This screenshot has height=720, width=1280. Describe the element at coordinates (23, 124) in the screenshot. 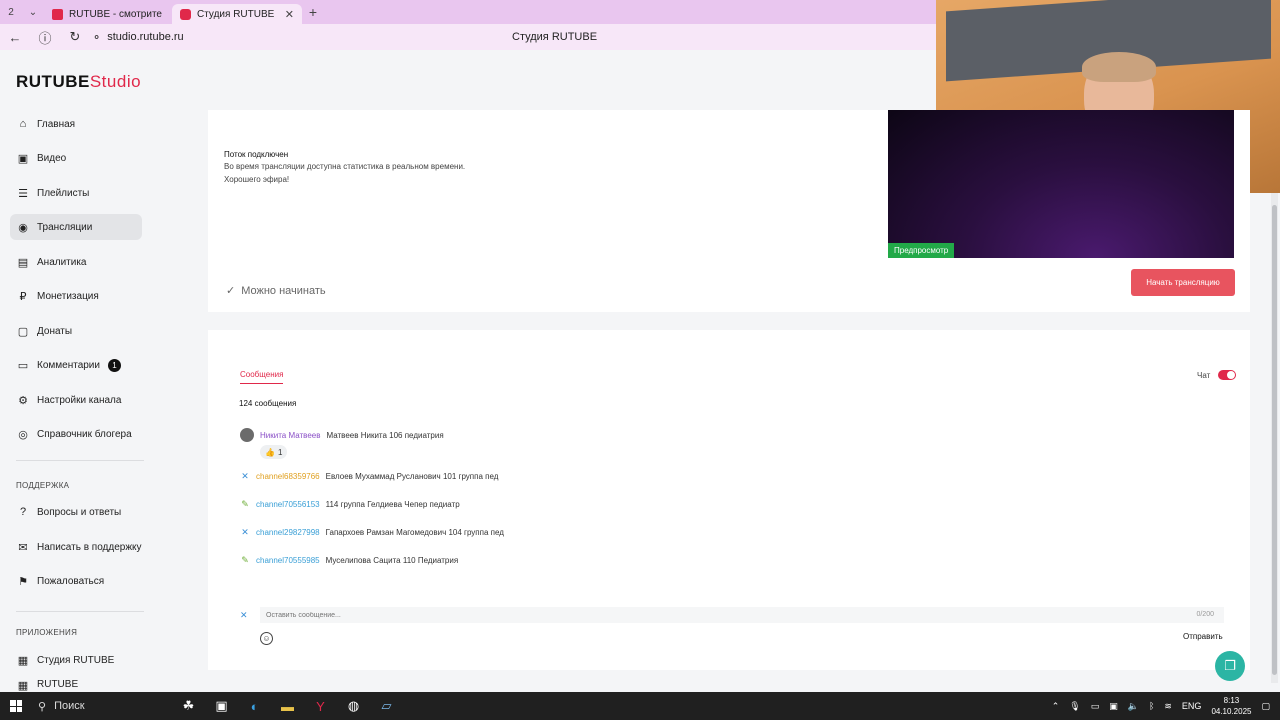

I see `home-icon: ⌂` at that location.